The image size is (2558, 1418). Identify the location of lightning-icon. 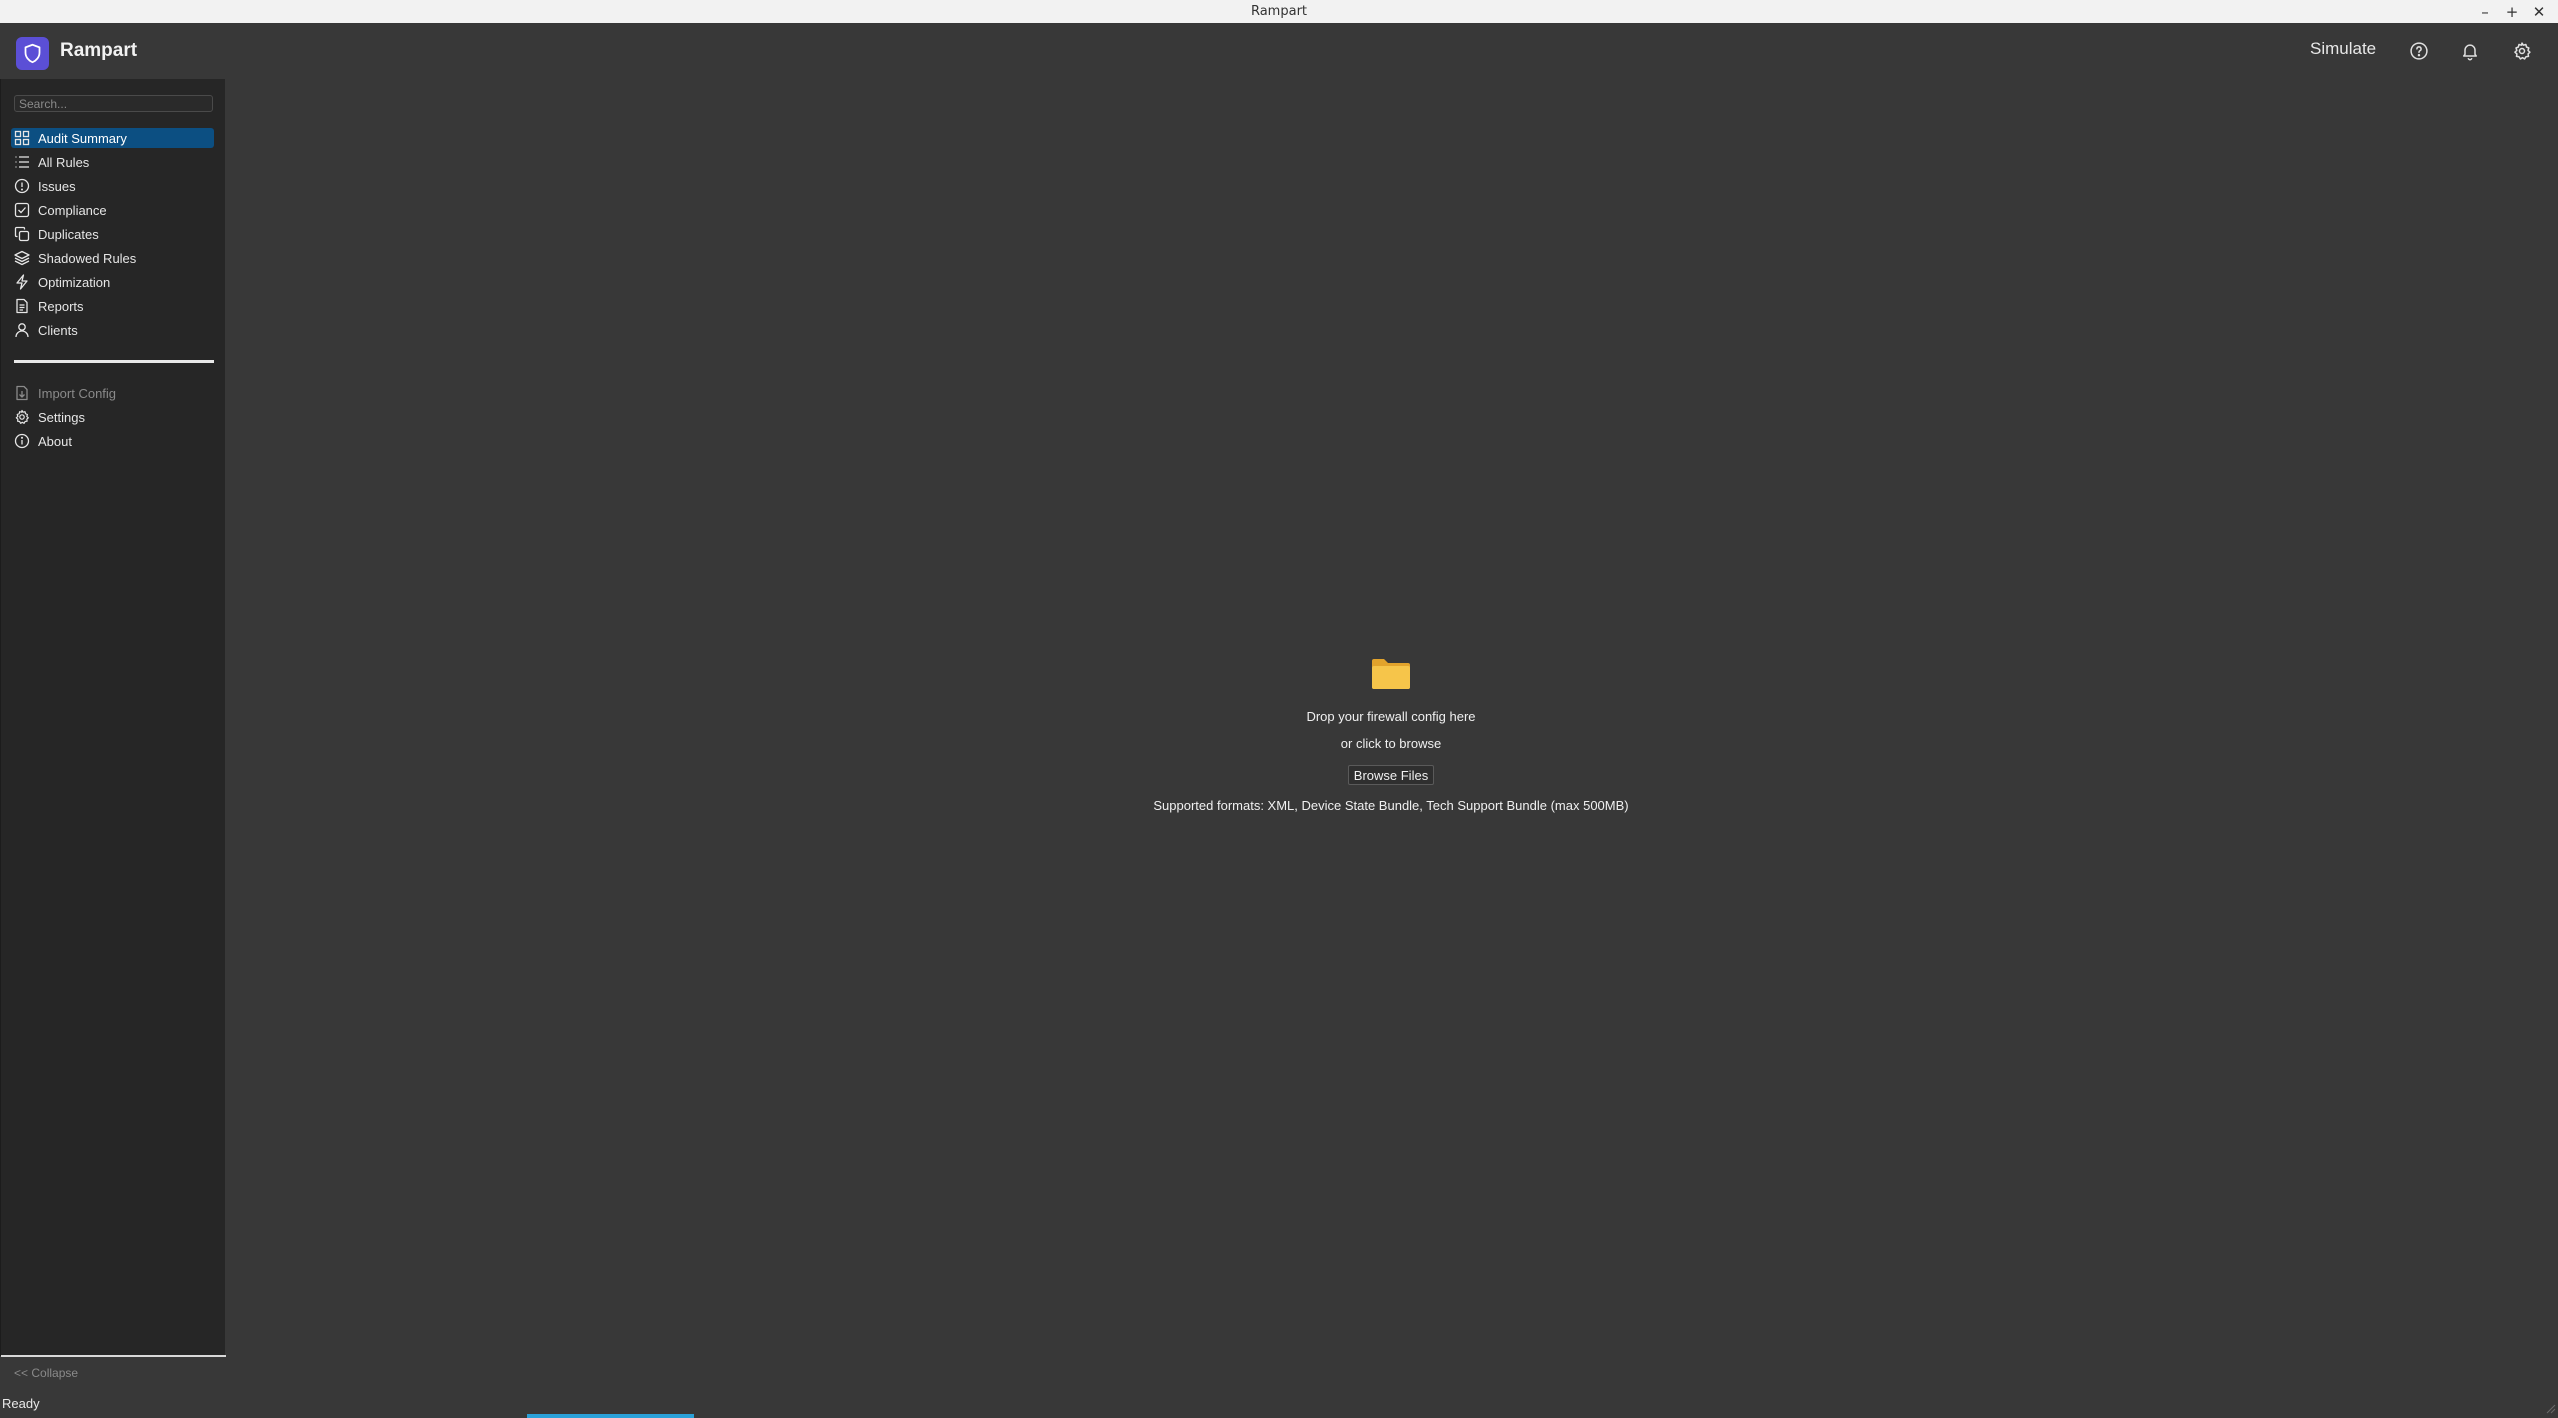
(22, 282).